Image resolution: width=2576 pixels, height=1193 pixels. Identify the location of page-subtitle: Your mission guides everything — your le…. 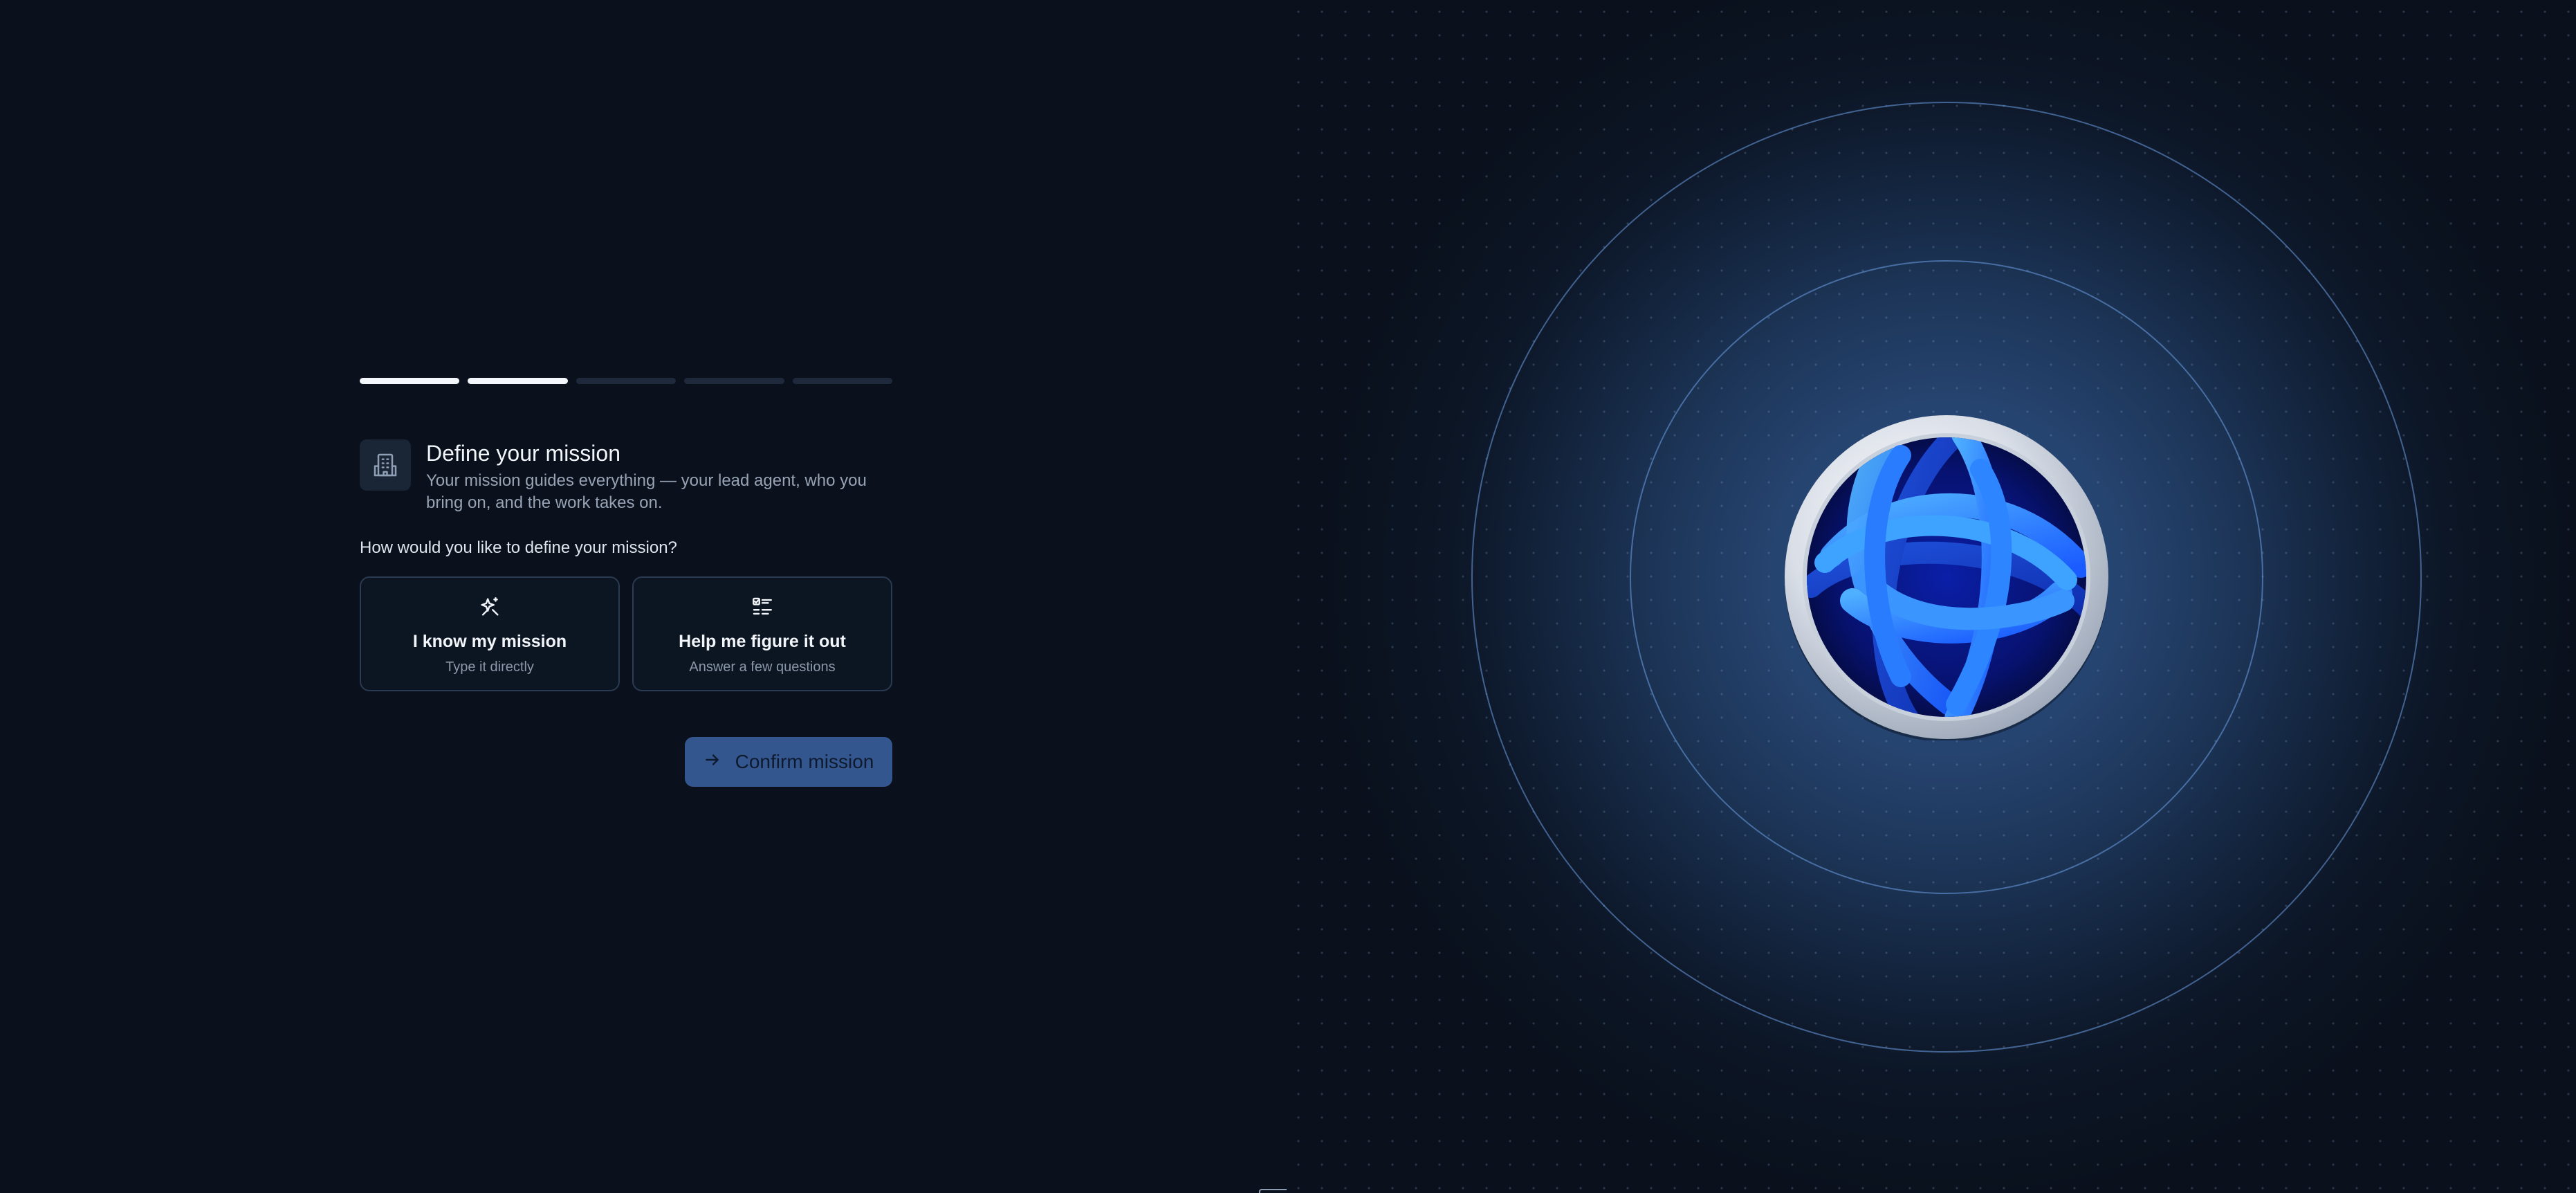
(646, 492).